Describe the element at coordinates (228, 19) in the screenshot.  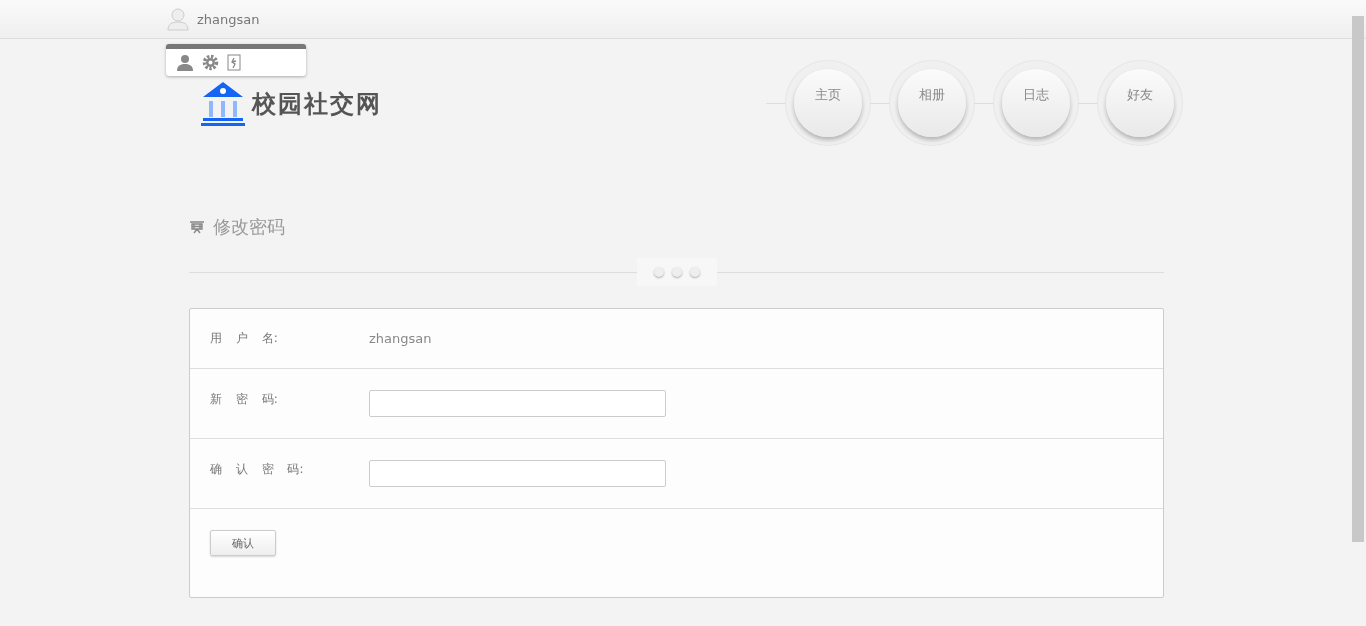
I see `username: zhangsan` at that location.